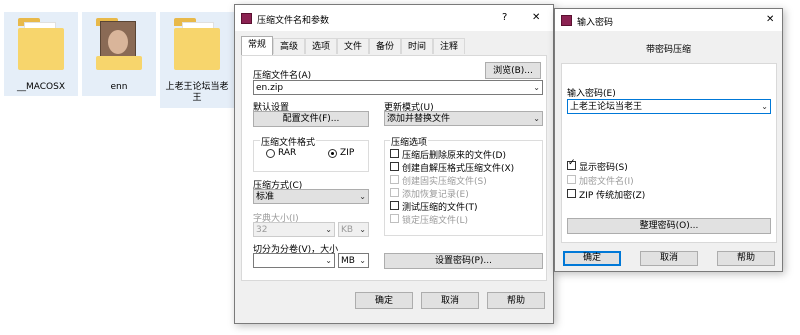  What do you see at coordinates (603, 168) in the screenshot?
I see `show-password-label: 显示密码(S)` at bounding box center [603, 168].